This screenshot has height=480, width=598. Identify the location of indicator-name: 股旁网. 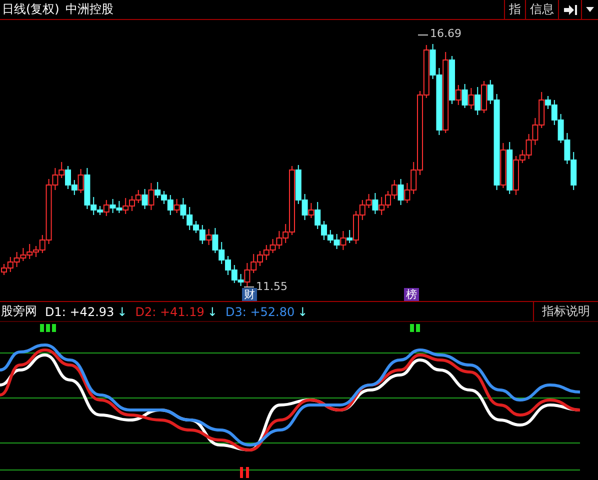
(19, 311).